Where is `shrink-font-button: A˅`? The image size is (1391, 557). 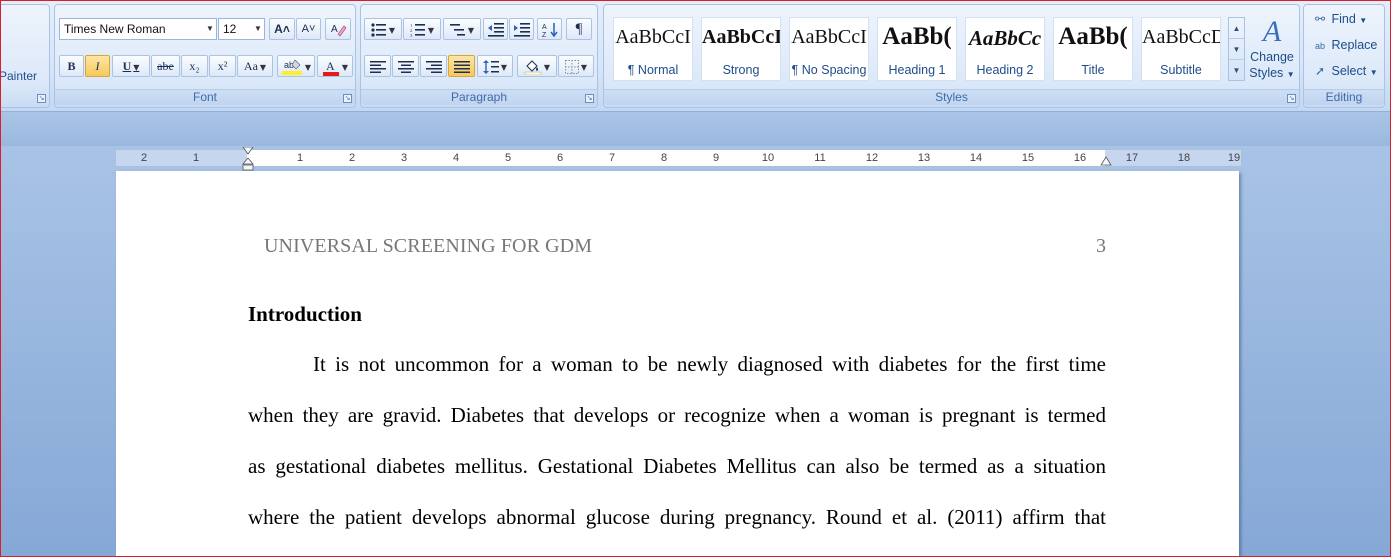
shrink-font-button: A˅ is located at coordinates (308, 29).